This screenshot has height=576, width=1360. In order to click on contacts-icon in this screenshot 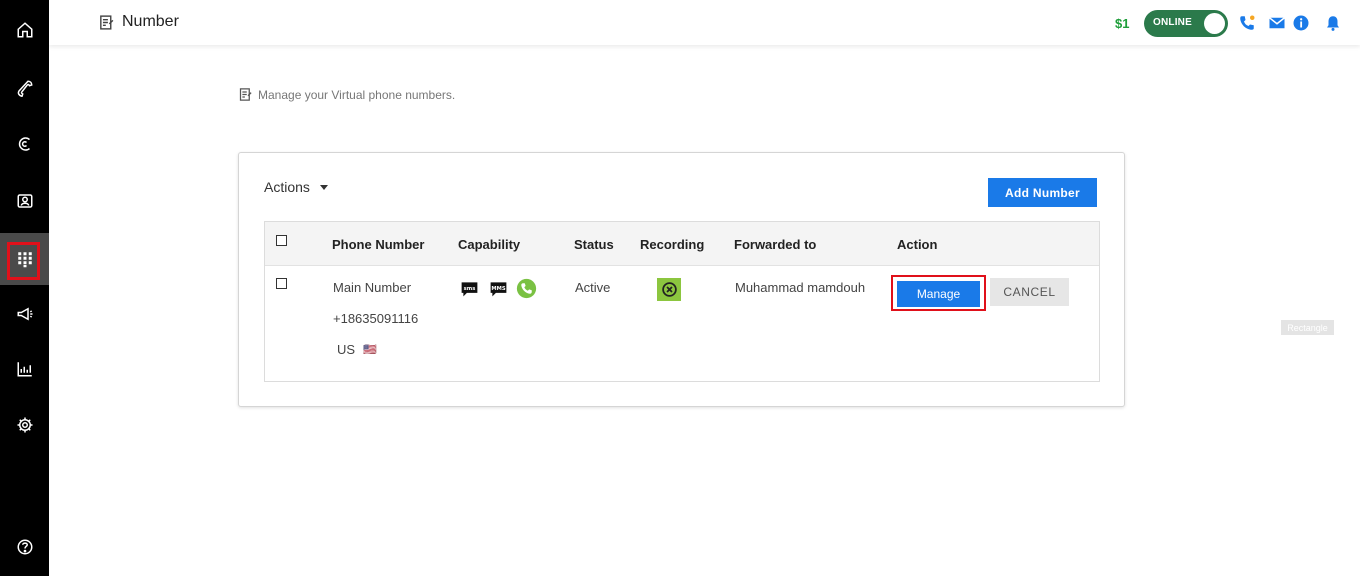, I will do `click(24, 201)`.